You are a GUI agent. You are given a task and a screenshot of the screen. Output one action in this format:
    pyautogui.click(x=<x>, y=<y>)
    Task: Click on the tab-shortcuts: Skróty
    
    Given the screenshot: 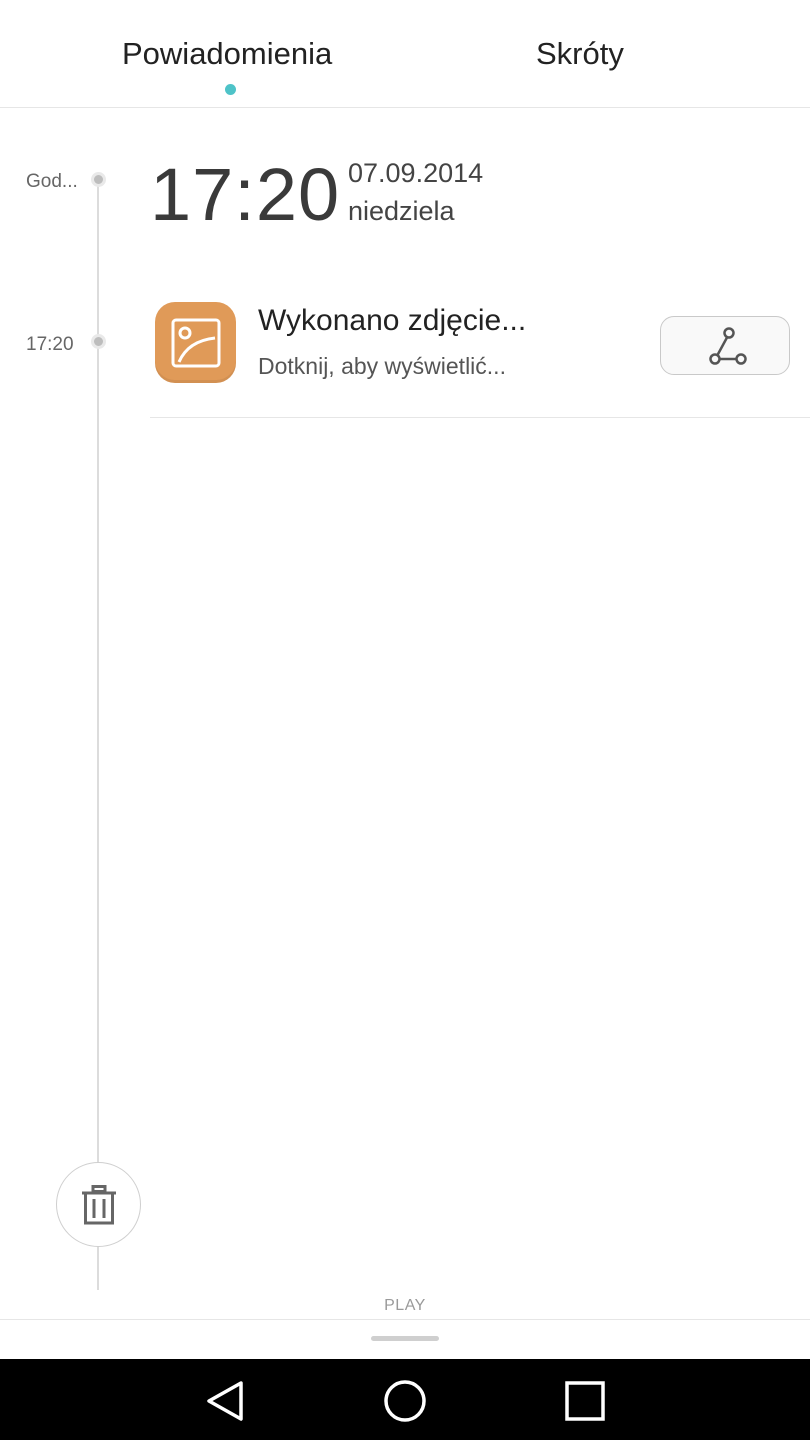 What is the action you would take?
    pyautogui.click(x=580, y=54)
    